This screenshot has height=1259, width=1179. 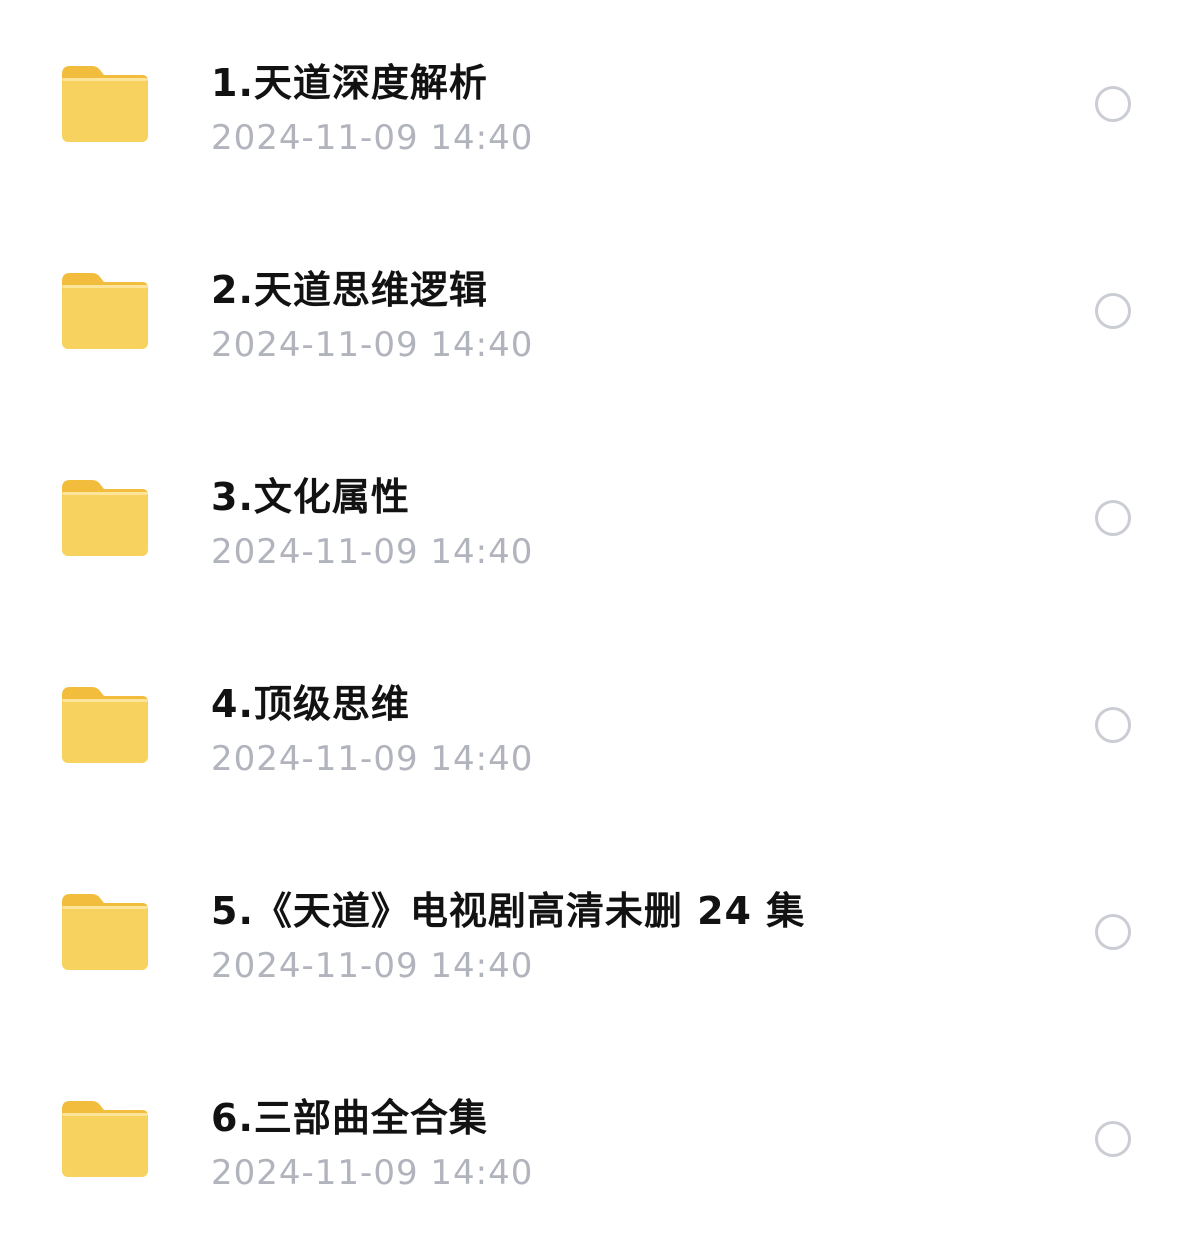 I want to click on folder-name: 6.三部曲全合集, so click(x=349, y=1118).